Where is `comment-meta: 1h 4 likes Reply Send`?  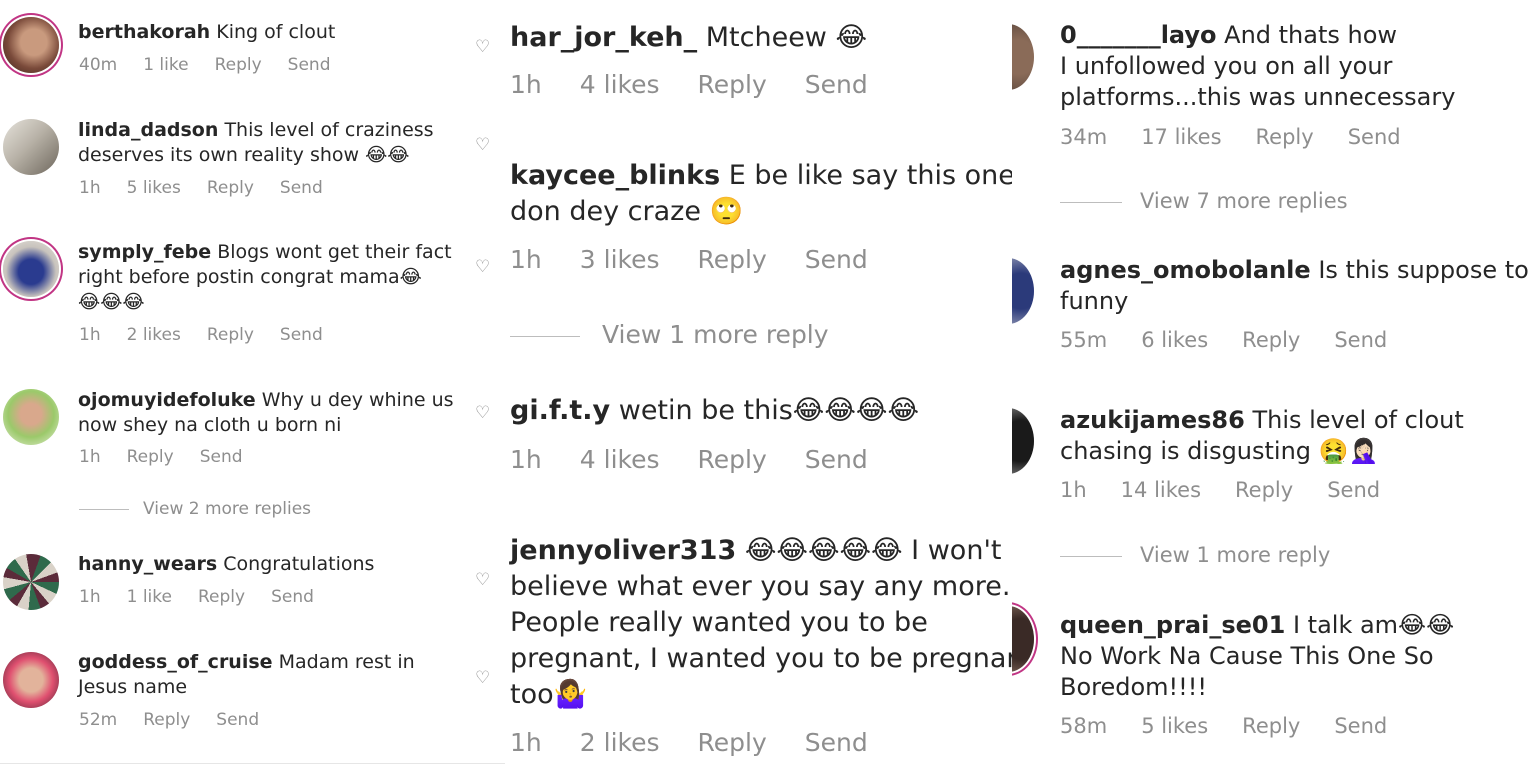 comment-meta: 1h 4 likes Reply Send is located at coordinates (708, 84).